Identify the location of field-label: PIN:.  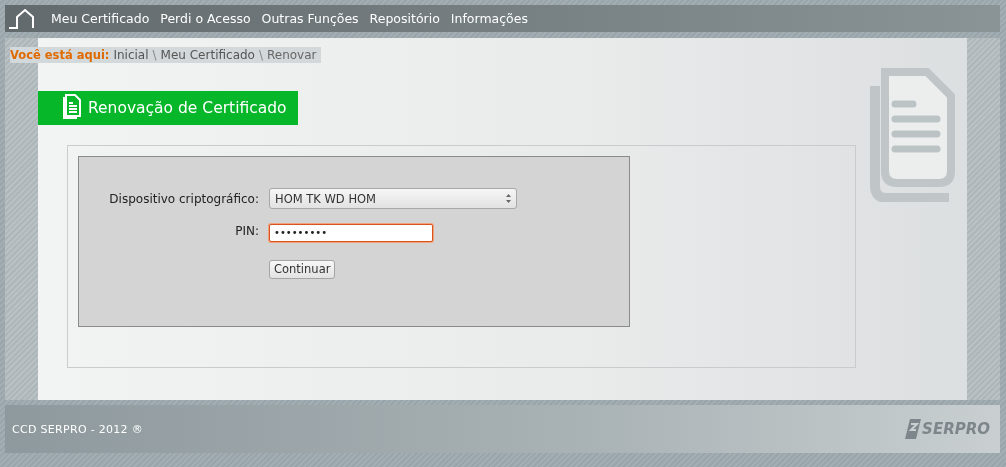
(247, 231).